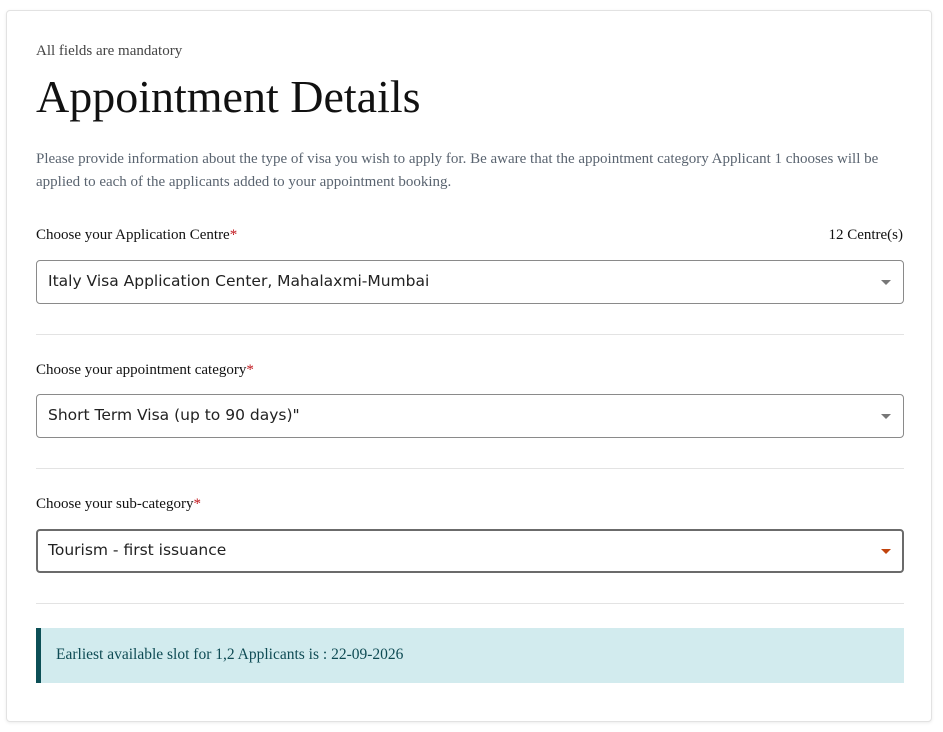 Image resolution: width=943 pixels, height=732 pixels. I want to click on appointment-category-label-text: Choose your appointment category, so click(141, 370).